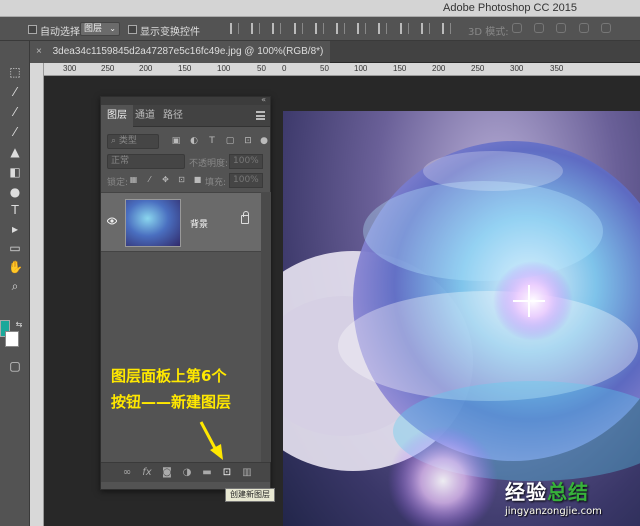 The image size is (640, 526). I want to click on lock-label: 锁定:, so click(118, 183).